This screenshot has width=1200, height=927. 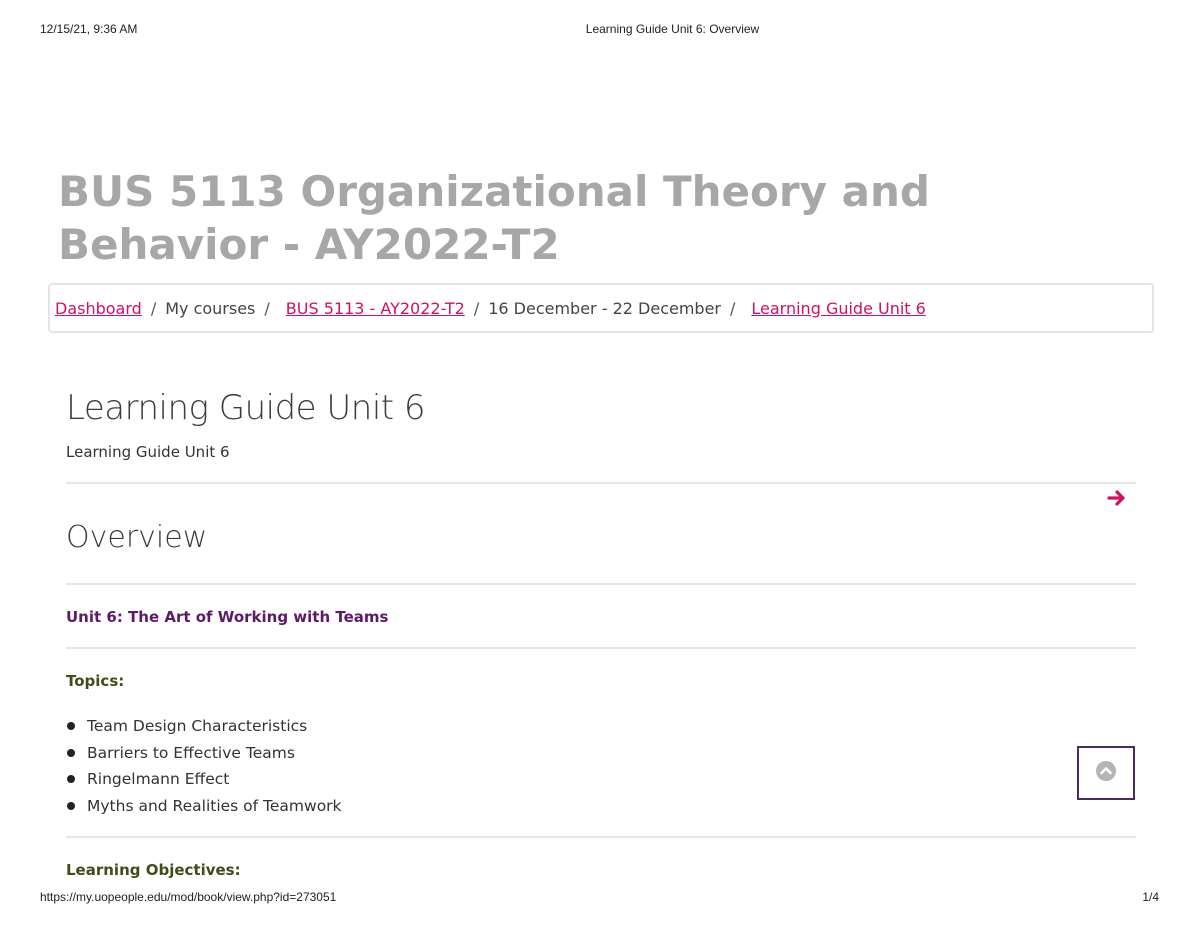 I want to click on page-subheading: Learning Guide Unit 6, so click(x=148, y=452).